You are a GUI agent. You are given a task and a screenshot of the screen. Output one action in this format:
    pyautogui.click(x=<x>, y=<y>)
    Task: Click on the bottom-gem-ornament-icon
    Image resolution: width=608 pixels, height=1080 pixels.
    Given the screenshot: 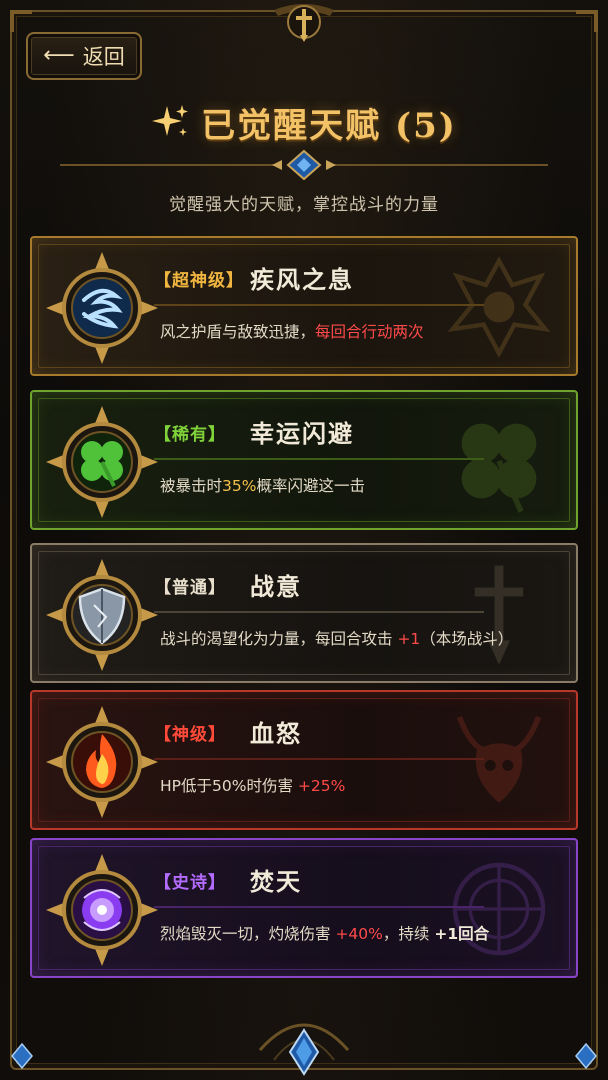 What is the action you would take?
    pyautogui.click(x=304, y=1049)
    